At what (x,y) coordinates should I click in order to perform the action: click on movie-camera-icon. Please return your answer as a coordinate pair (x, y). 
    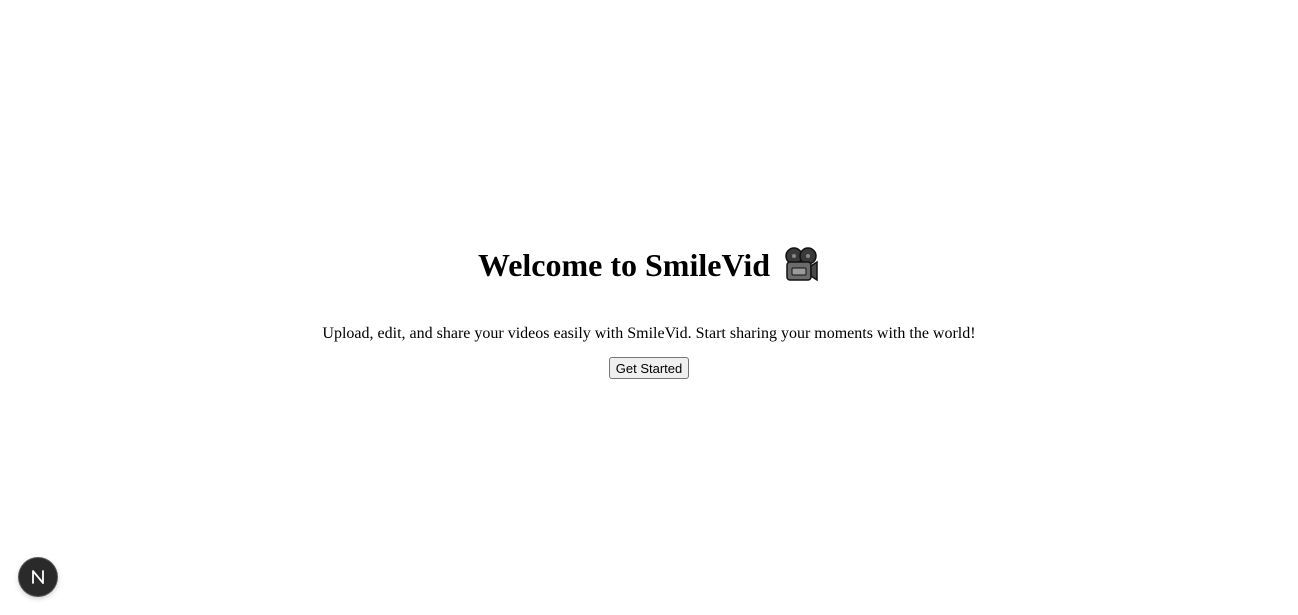
    Looking at the image, I should click on (801, 265).